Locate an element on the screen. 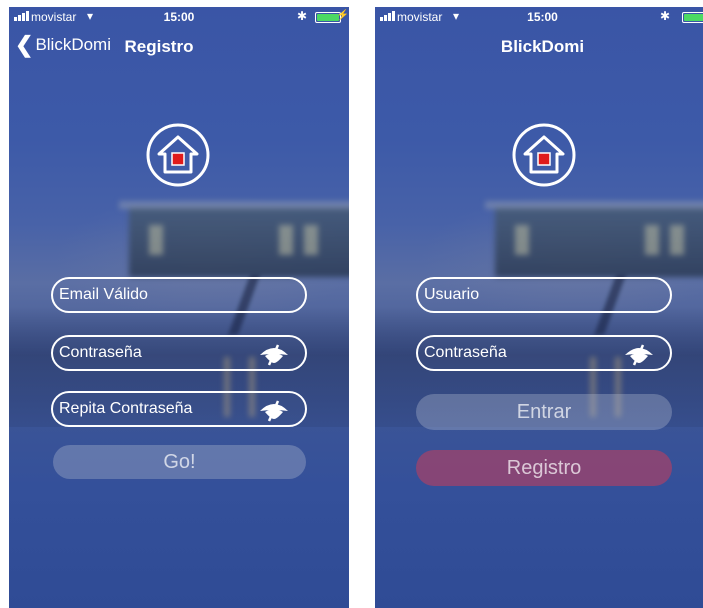  status-bar: movistar ▾ 15:00 ✱ is located at coordinates (539, 17).